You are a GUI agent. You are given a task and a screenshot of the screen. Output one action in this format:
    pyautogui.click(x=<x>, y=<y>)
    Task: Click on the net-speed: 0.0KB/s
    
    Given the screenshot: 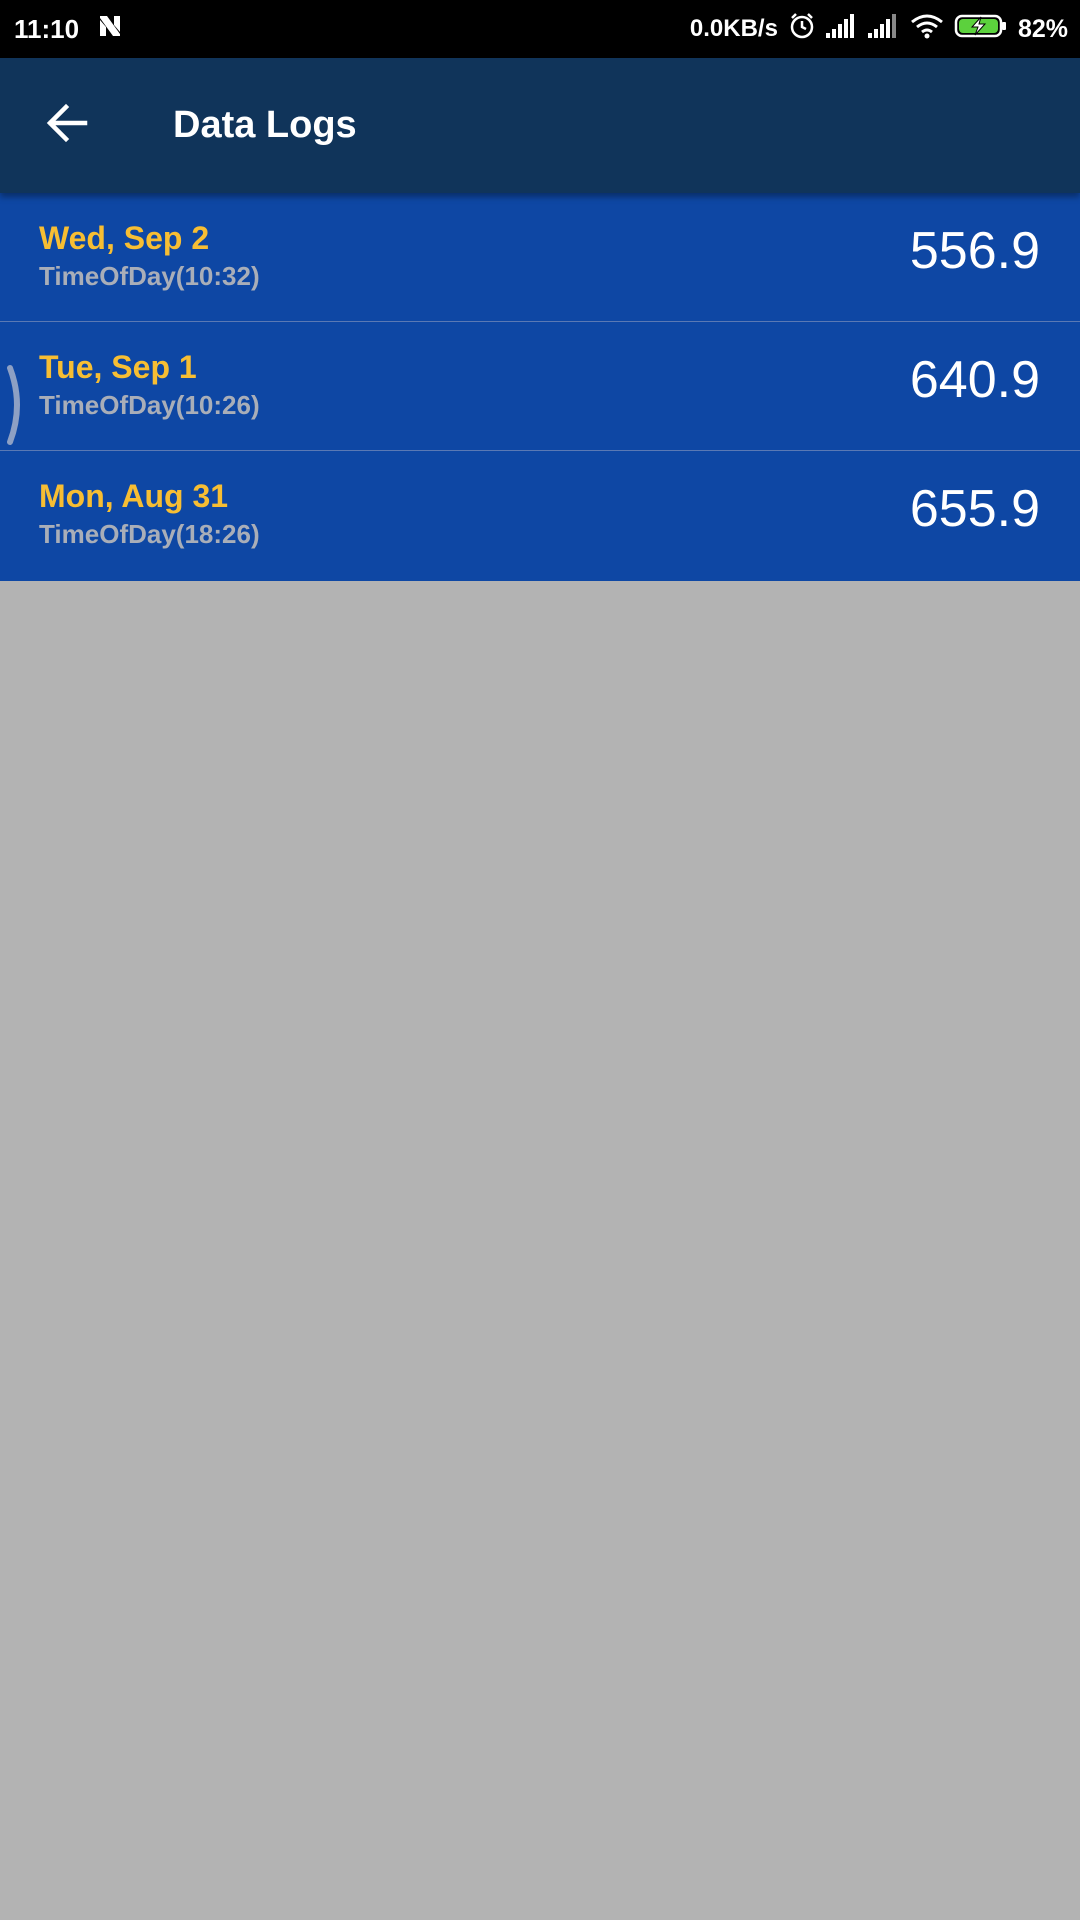 What is the action you would take?
    pyautogui.click(x=733, y=28)
    